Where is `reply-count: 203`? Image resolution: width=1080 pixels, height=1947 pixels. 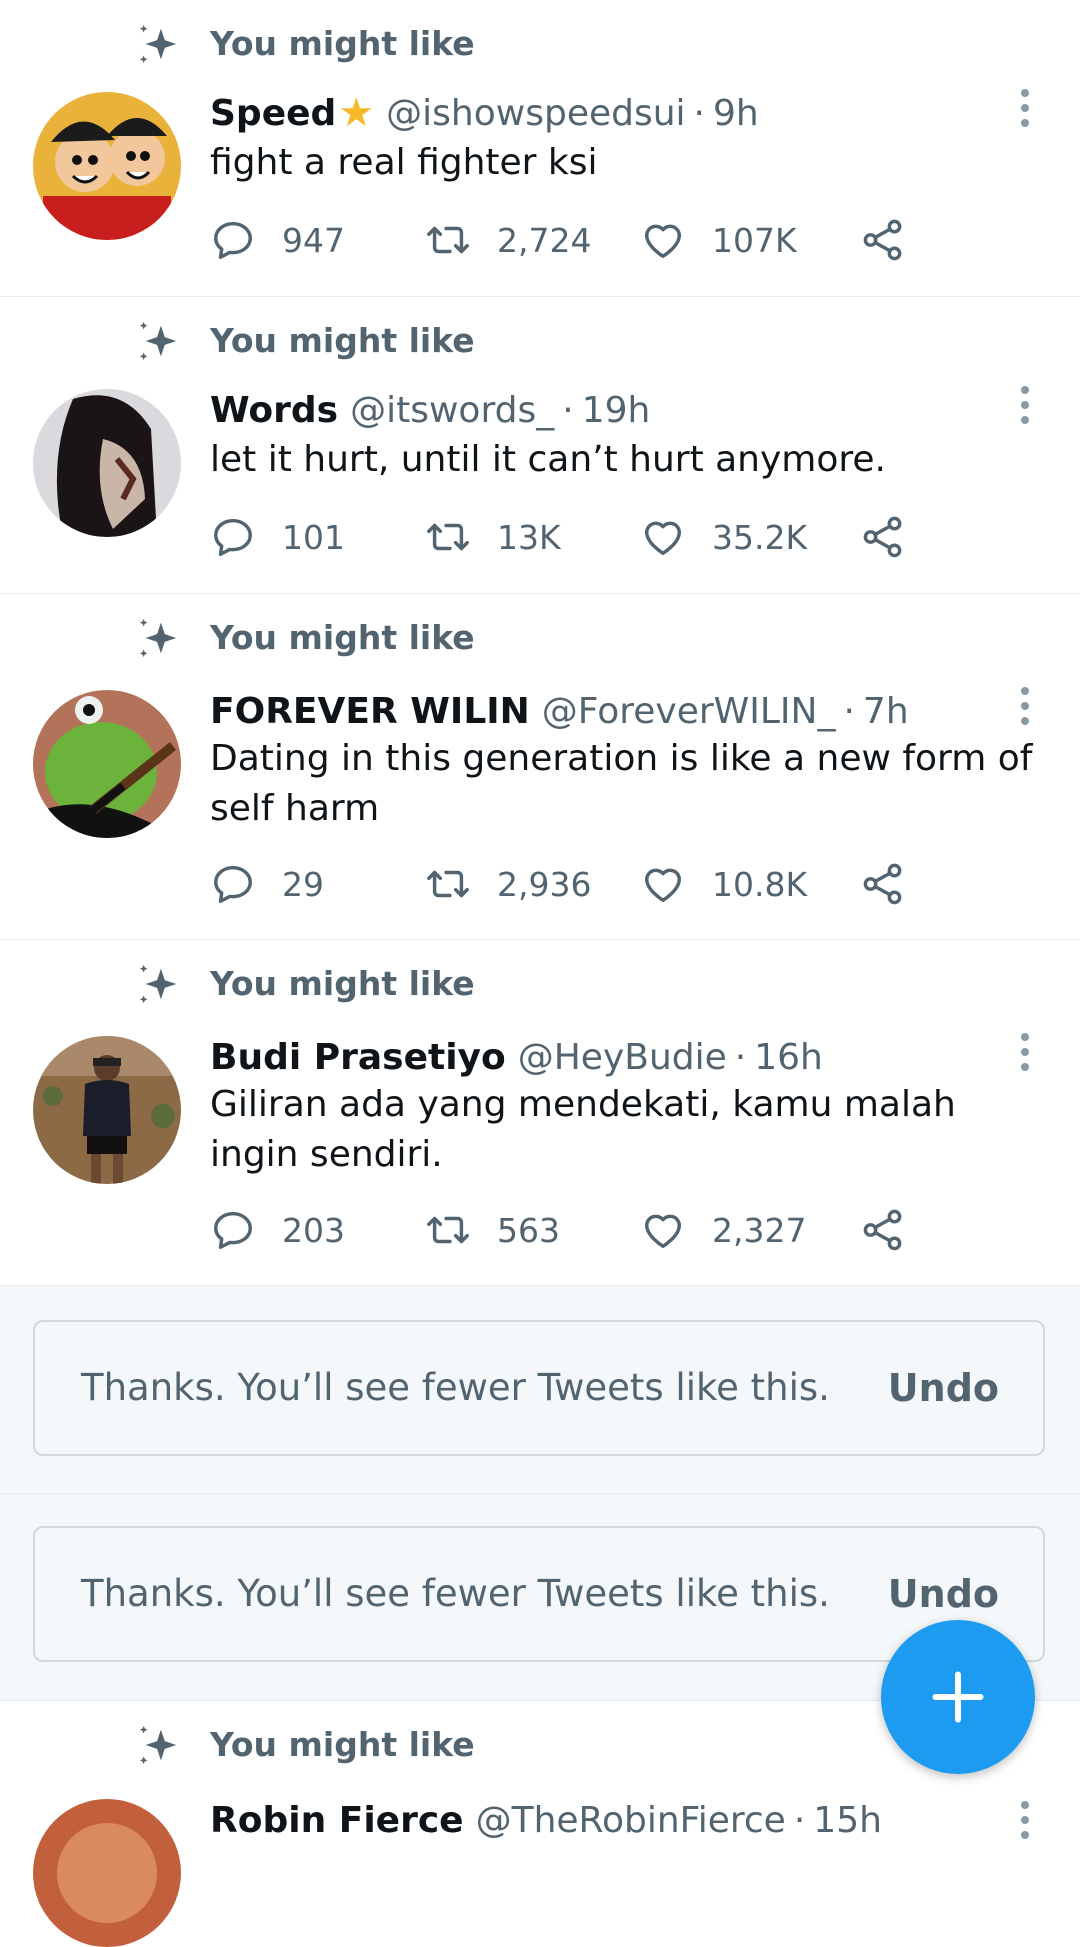 reply-count: 203 is located at coordinates (313, 1230).